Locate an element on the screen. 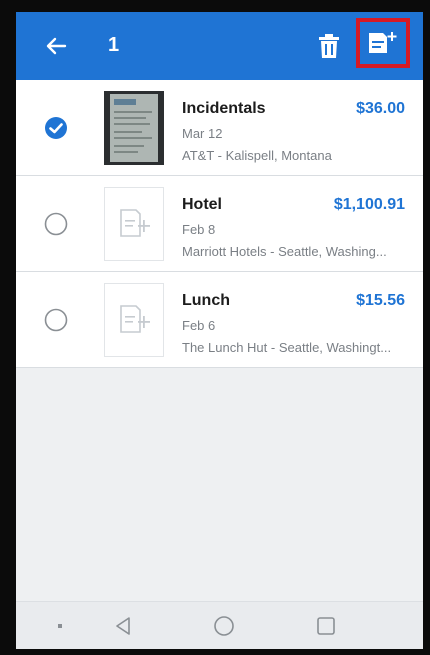  arrow-left-icon is located at coordinates (56, 46).